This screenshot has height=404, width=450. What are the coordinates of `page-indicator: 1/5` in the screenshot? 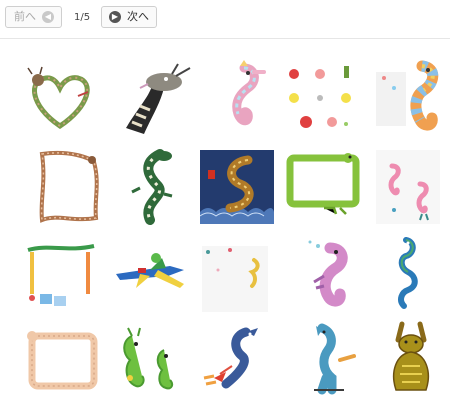 It's located at (82, 17).